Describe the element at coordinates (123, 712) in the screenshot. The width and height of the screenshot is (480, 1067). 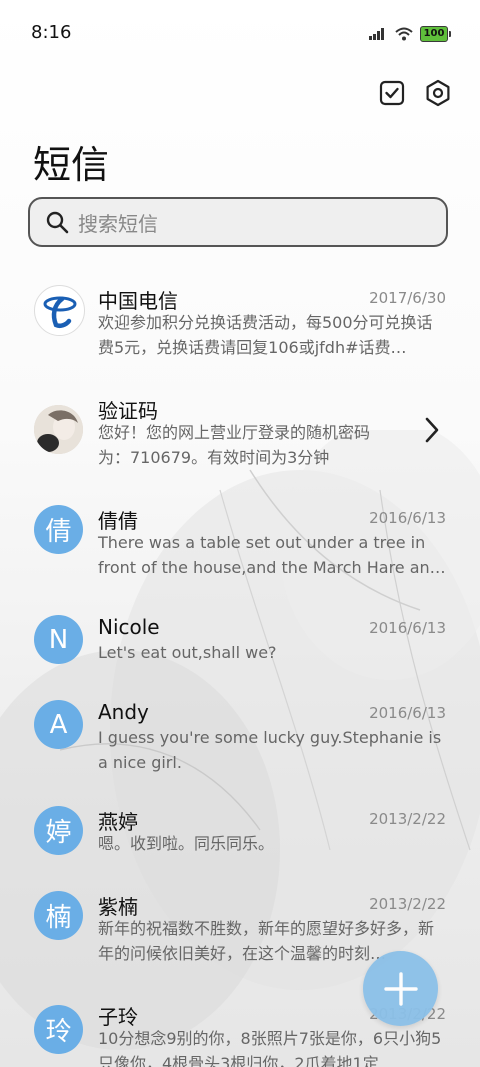
I see `contact-name: Andy` at that location.